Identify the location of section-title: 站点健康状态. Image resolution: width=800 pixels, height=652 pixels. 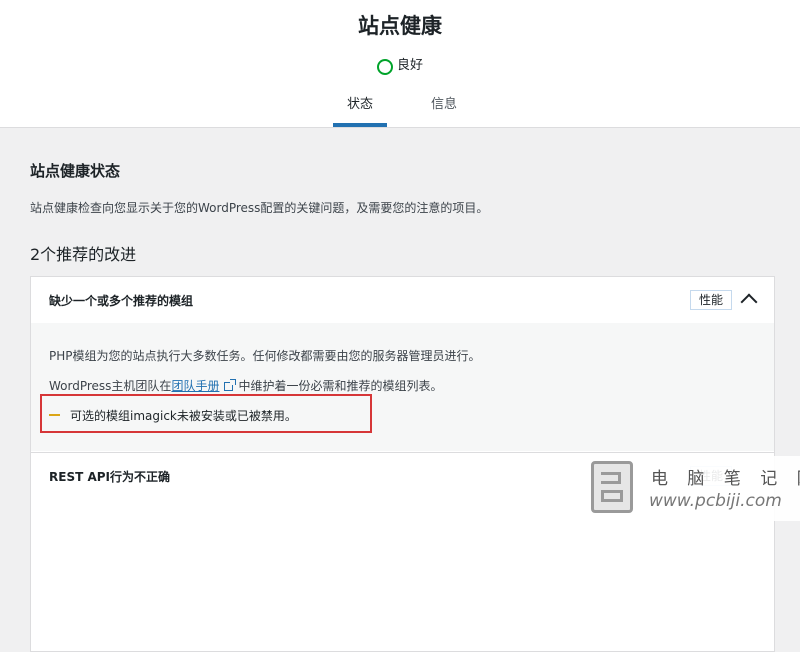
(75, 171).